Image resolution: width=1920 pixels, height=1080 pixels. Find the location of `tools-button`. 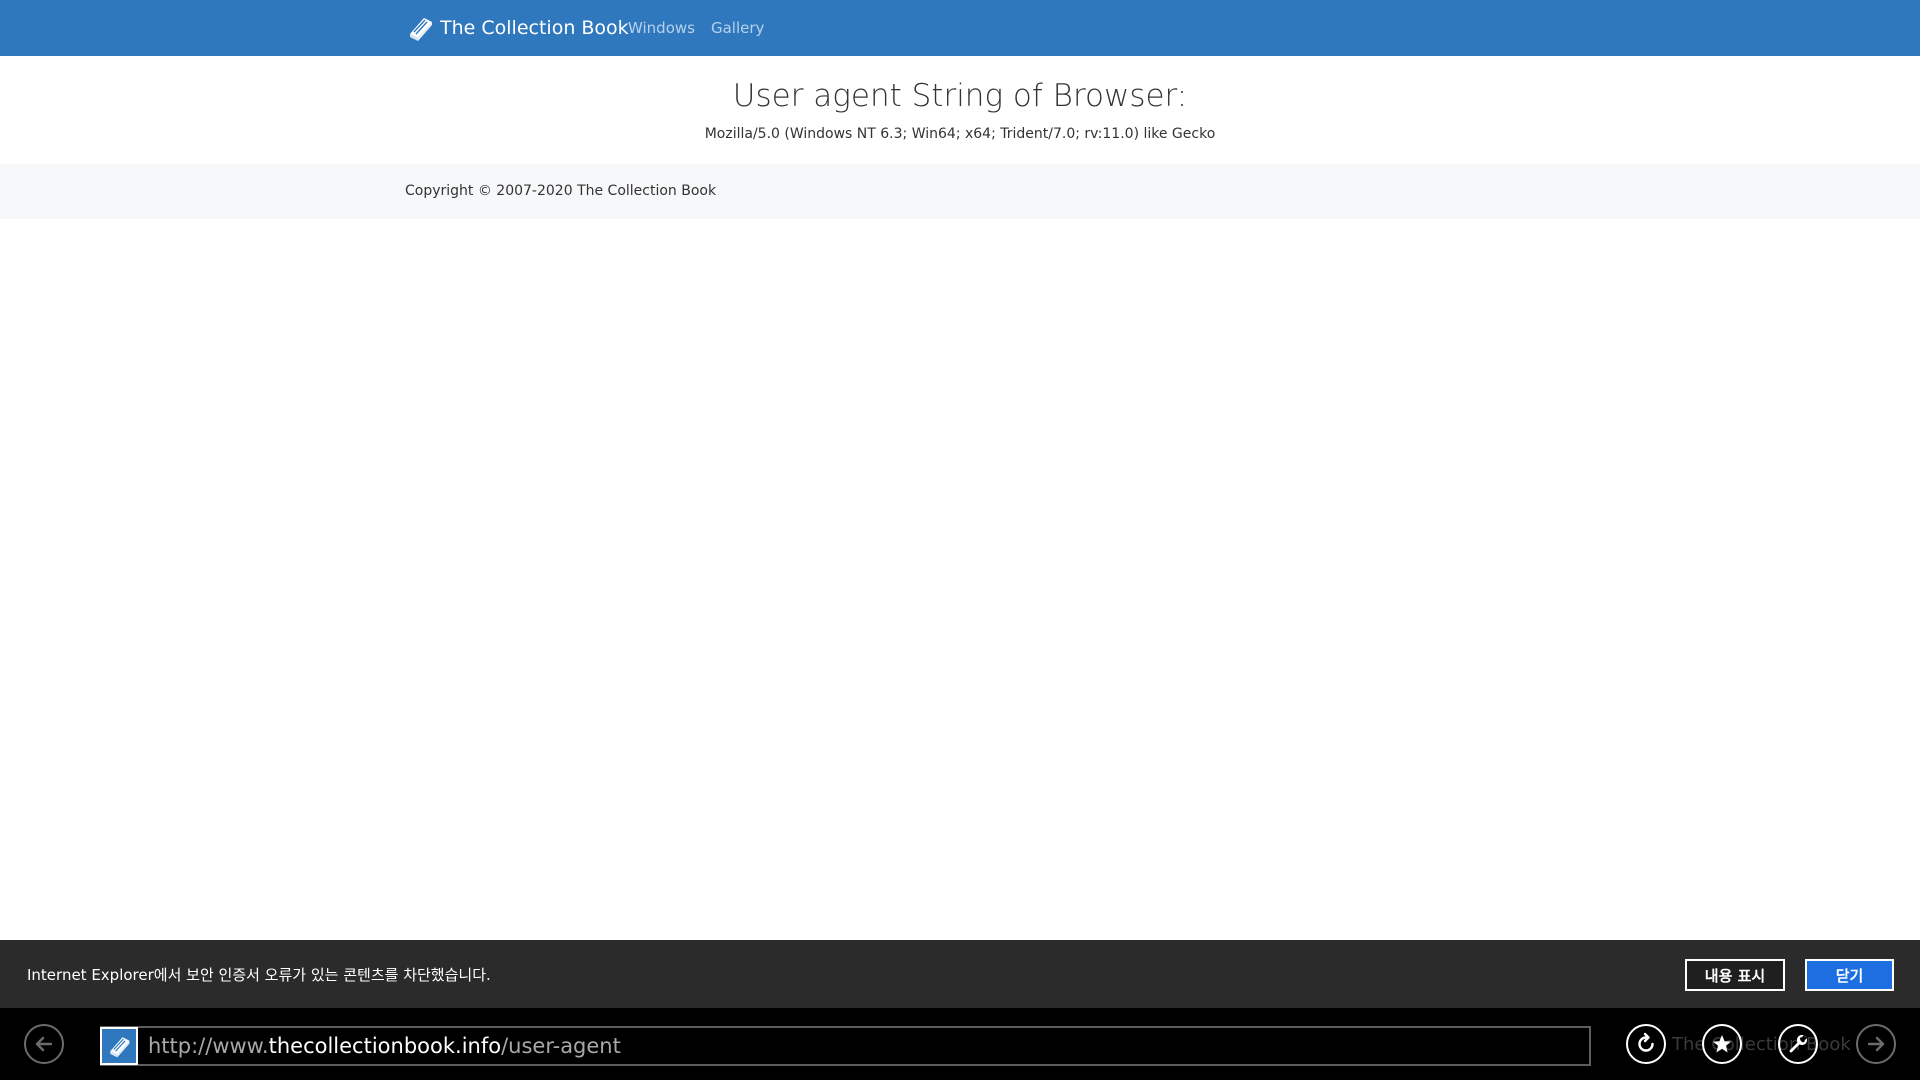

tools-button is located at coordinates (1798, 1044).